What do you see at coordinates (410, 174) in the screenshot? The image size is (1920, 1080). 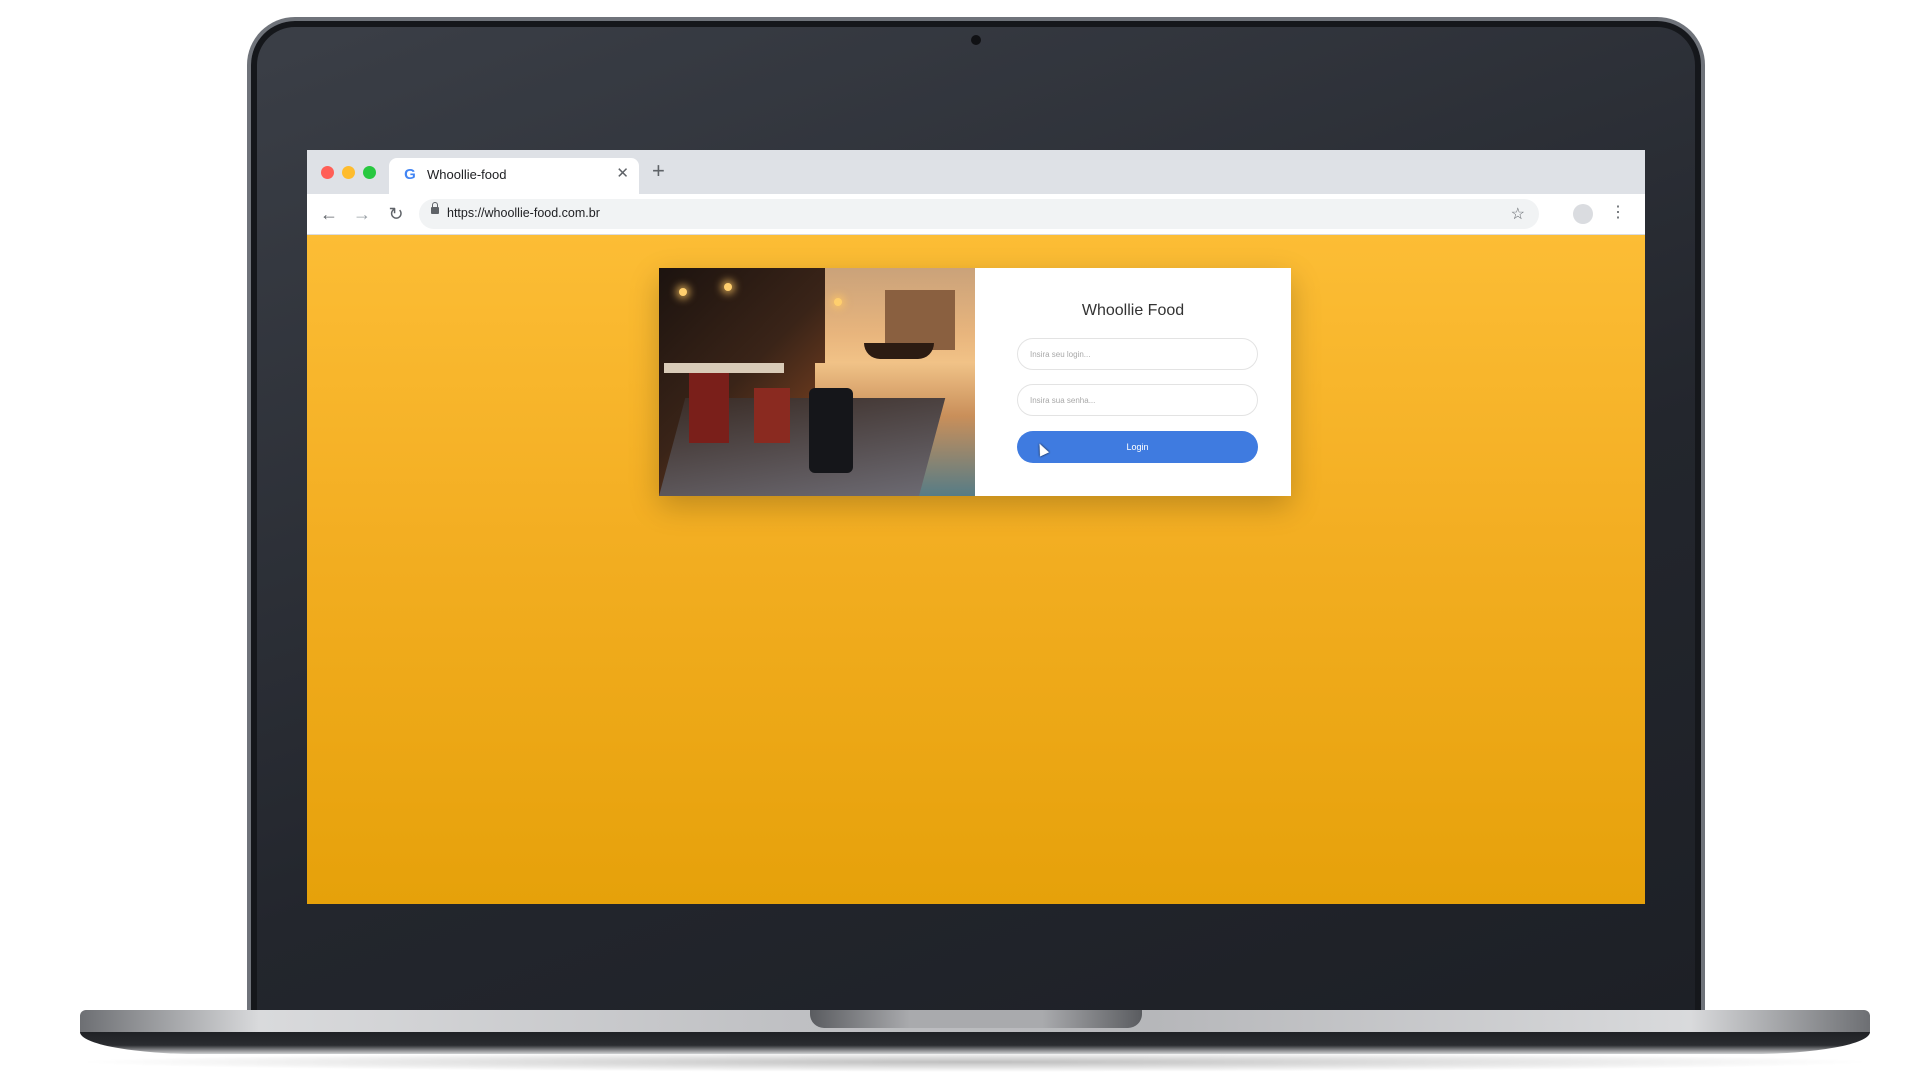 I see `google-favicon-icon: G` at bounding box center [410, 174].